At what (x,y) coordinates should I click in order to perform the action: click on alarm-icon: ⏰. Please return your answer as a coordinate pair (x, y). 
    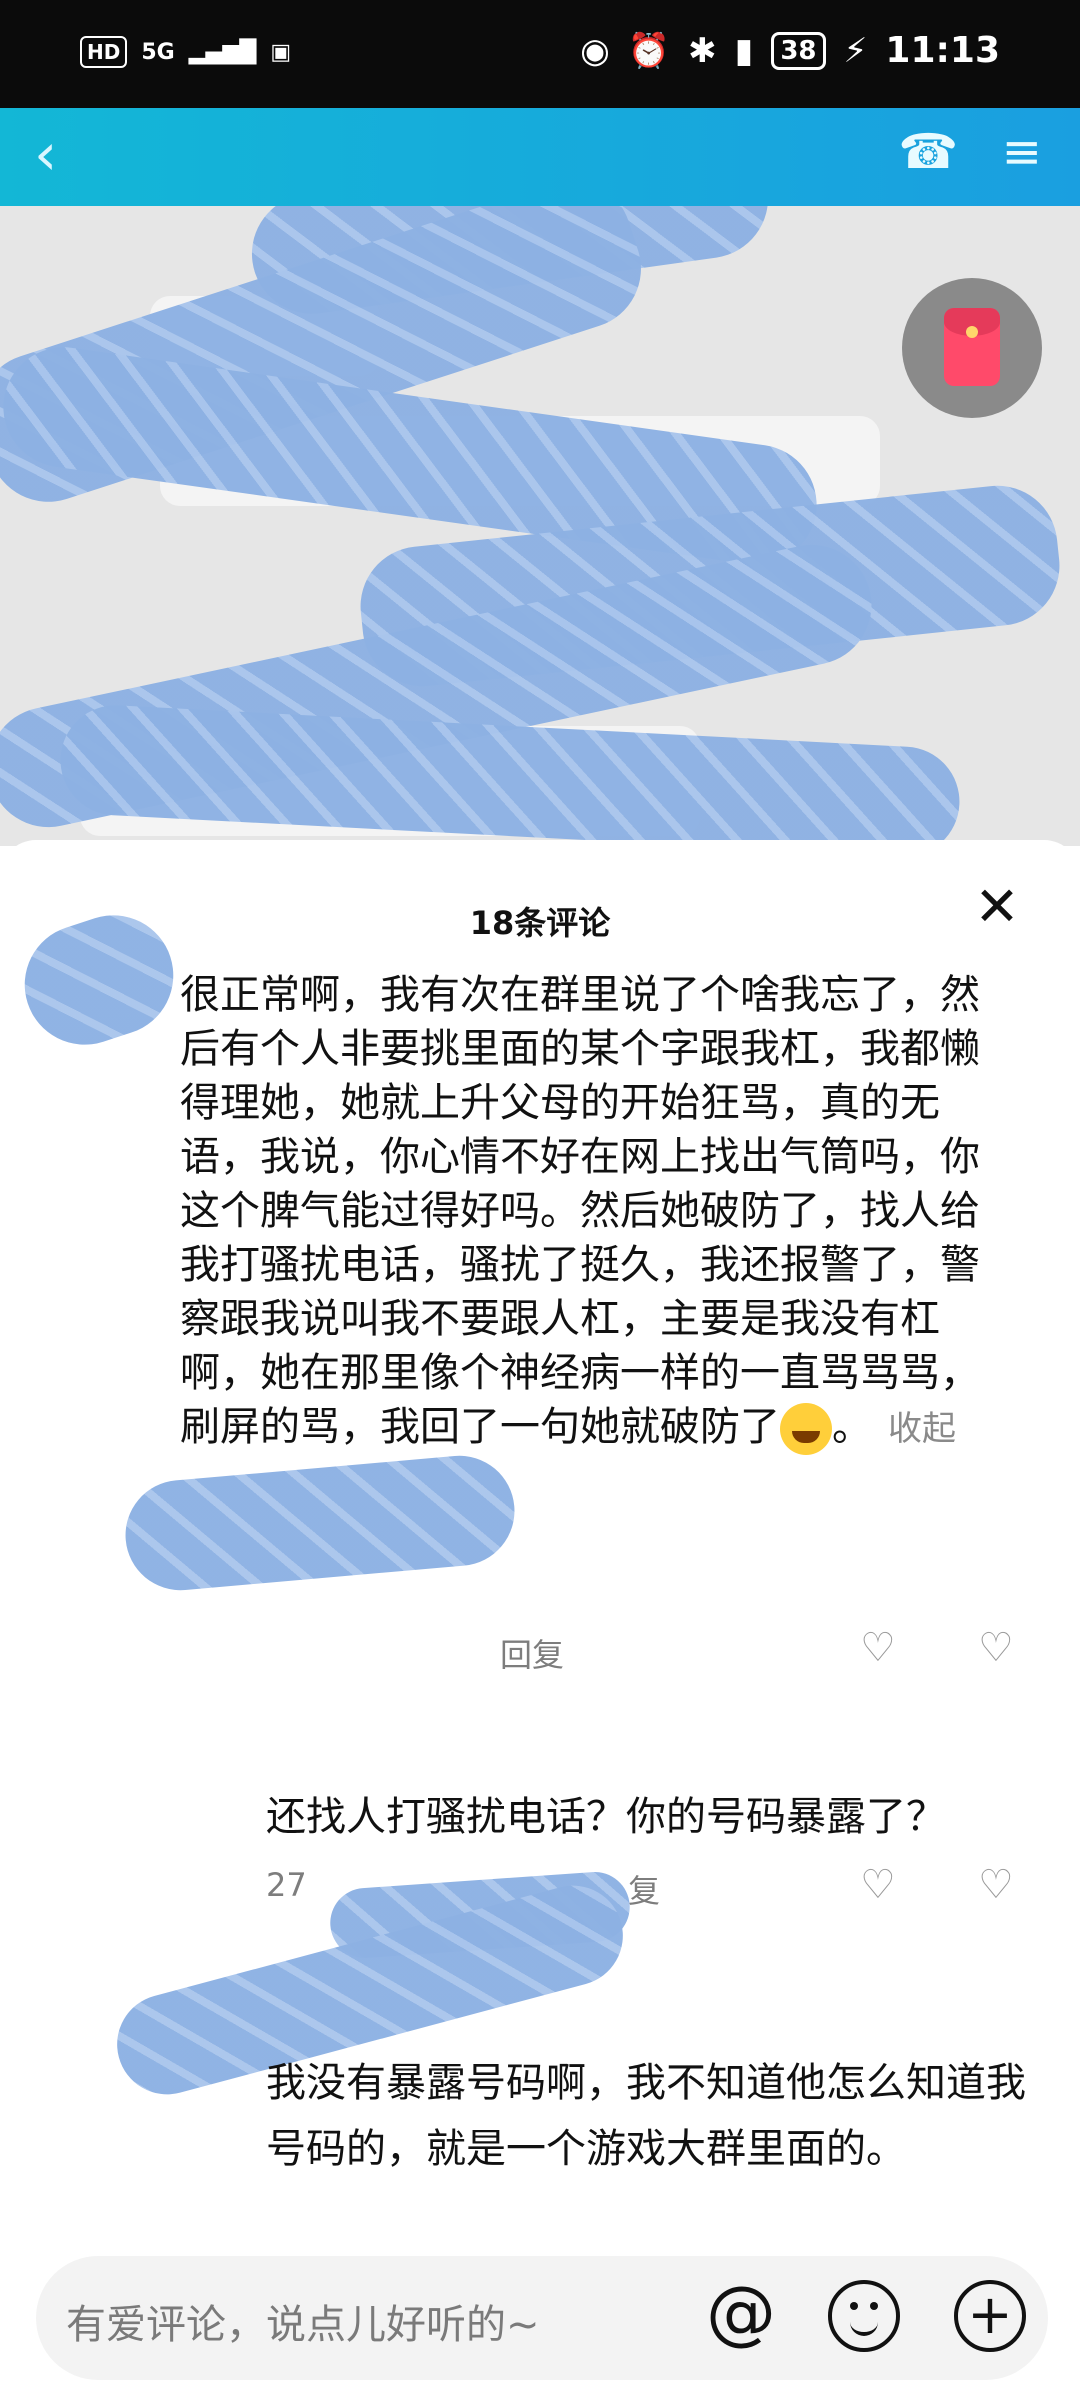
    Looking at the image, I should click on (649, 50).